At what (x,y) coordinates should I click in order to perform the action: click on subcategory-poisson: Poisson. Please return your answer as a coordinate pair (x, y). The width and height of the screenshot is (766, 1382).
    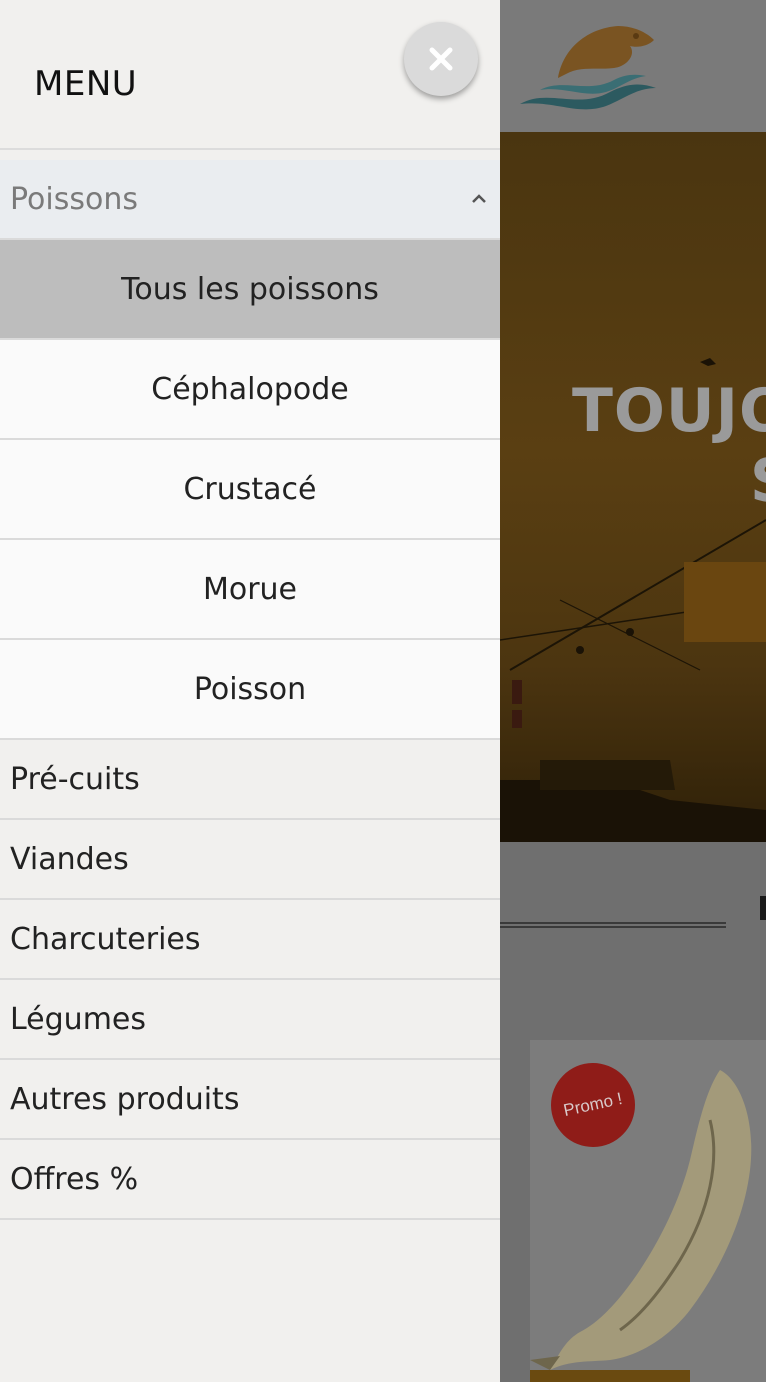
    Looking at the image, I should click on (250, 690).